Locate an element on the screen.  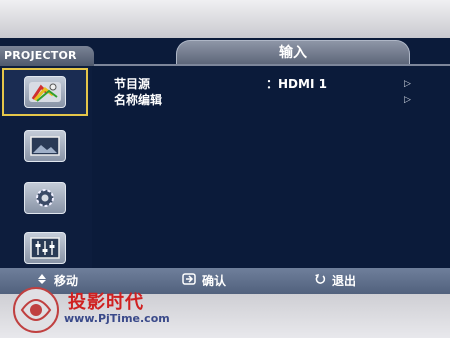
footer-exit: 退出 is located at coordinates (335, 281).